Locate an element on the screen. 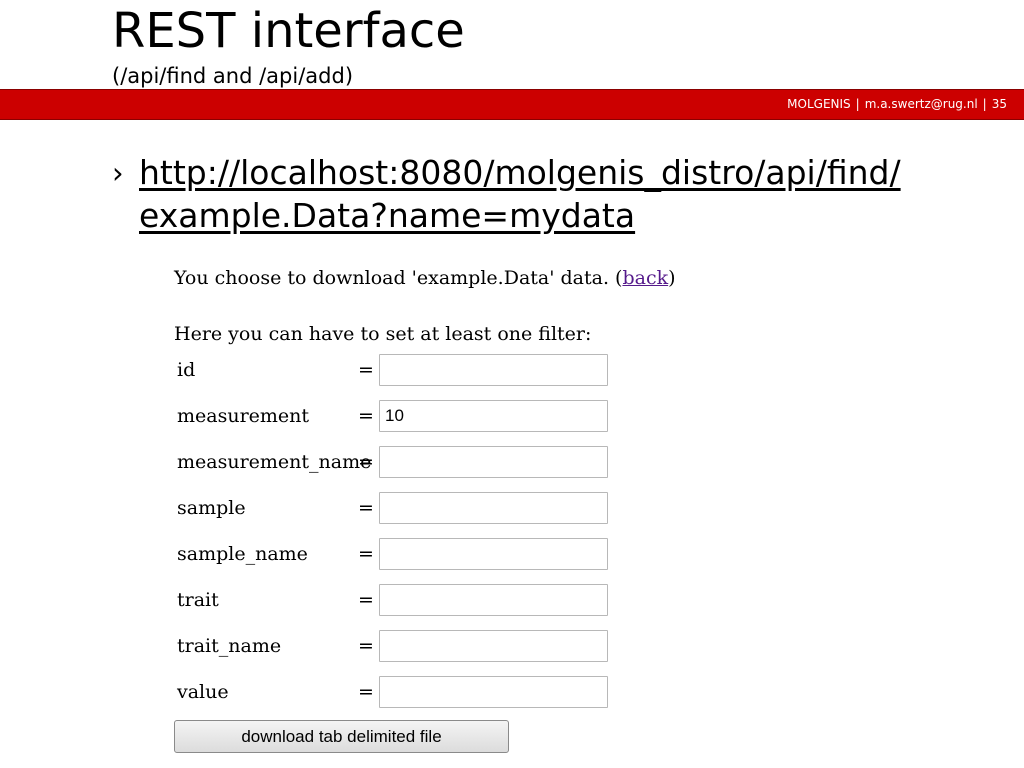 Image resolution: width=1024 pixels, height=768 pixels. filter-row: id = is located at coordinates (394, 370).